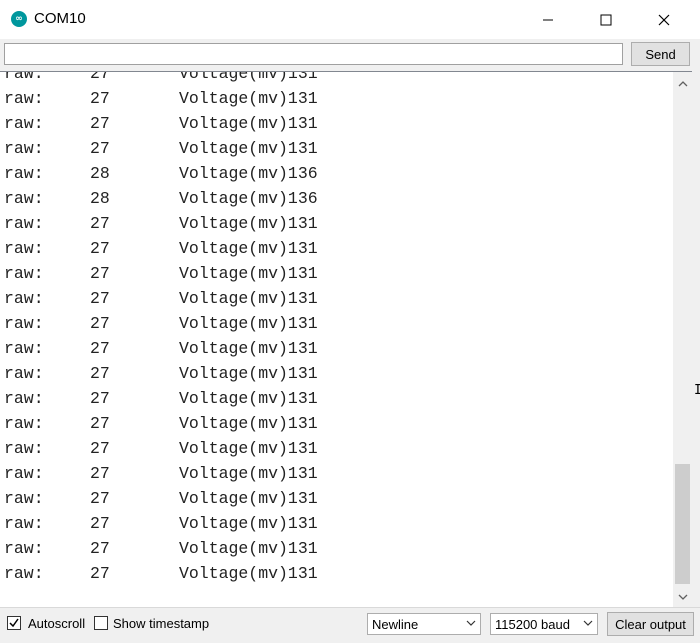  I want to click on checkmark-icon, so click(14, 623).